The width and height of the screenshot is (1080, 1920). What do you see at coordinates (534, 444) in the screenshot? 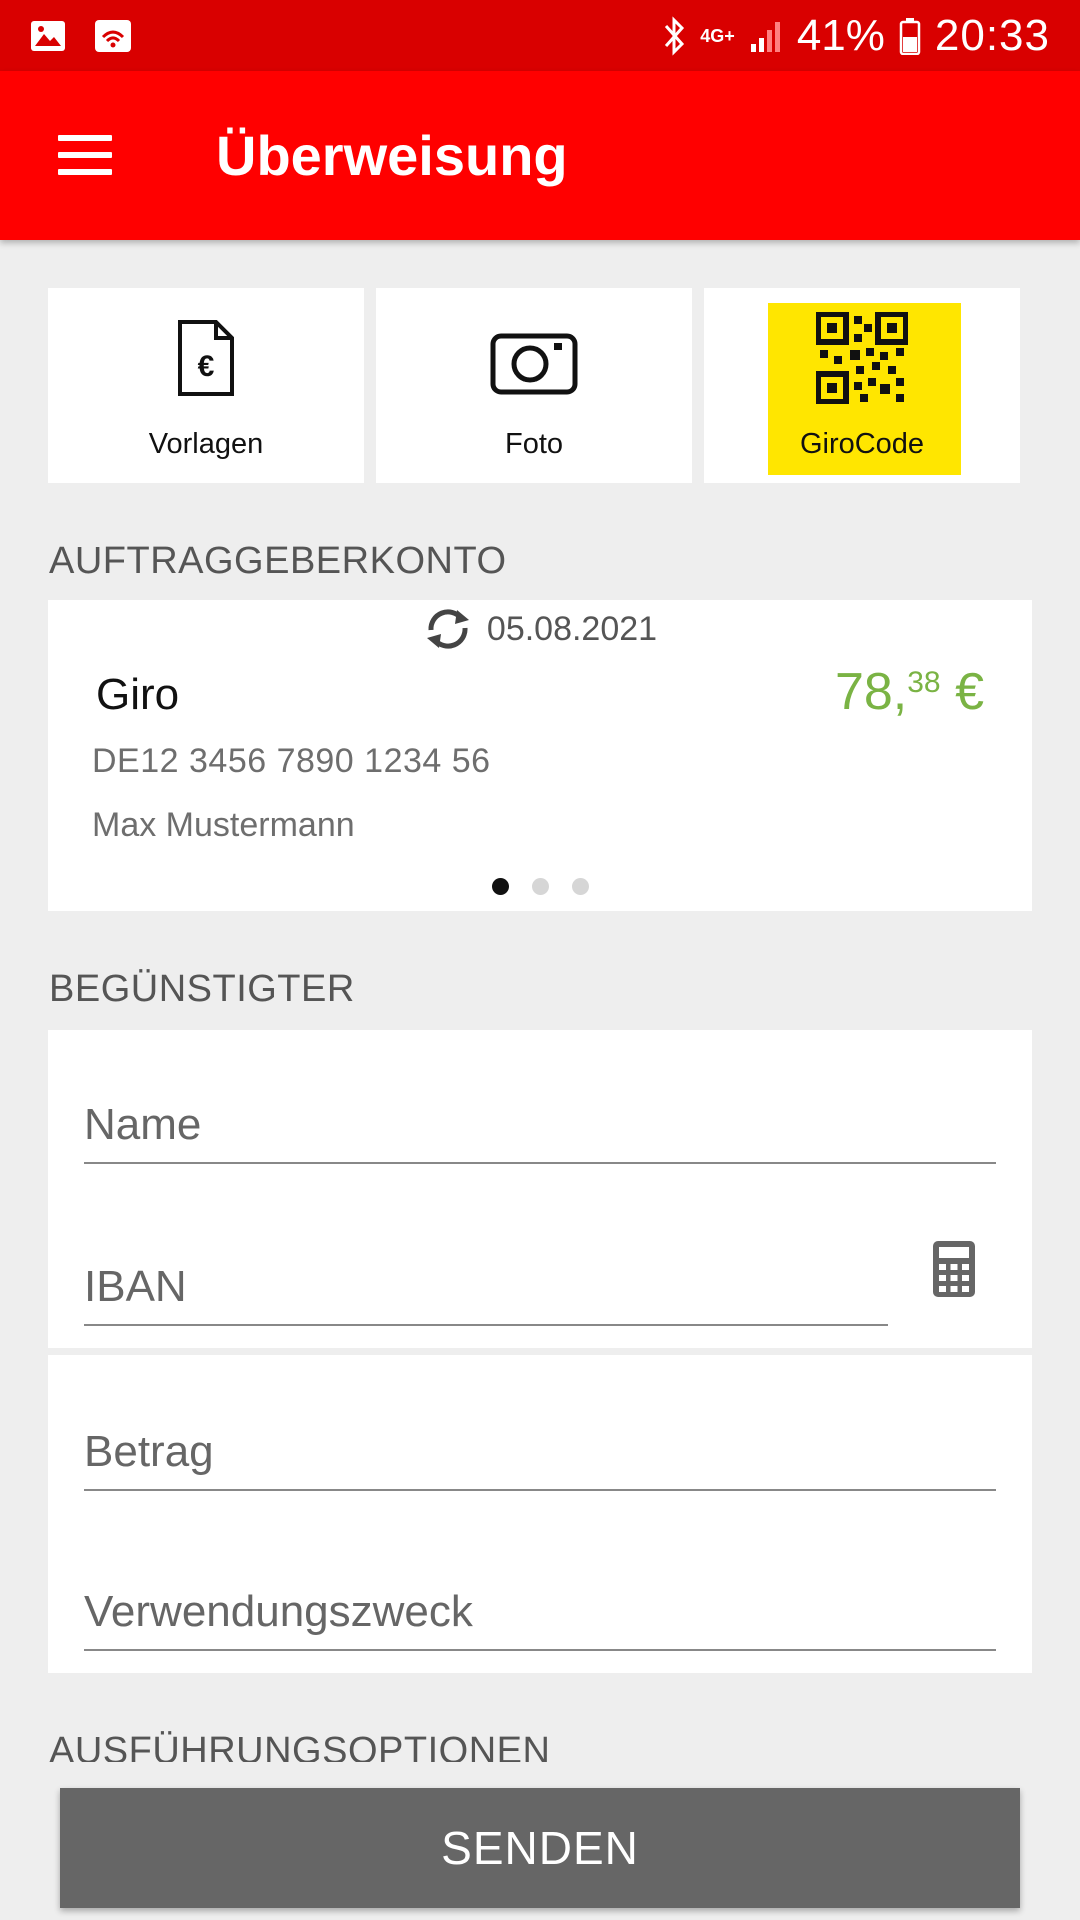
I see `photo-label: Foto` at bounding box center [534, 444].